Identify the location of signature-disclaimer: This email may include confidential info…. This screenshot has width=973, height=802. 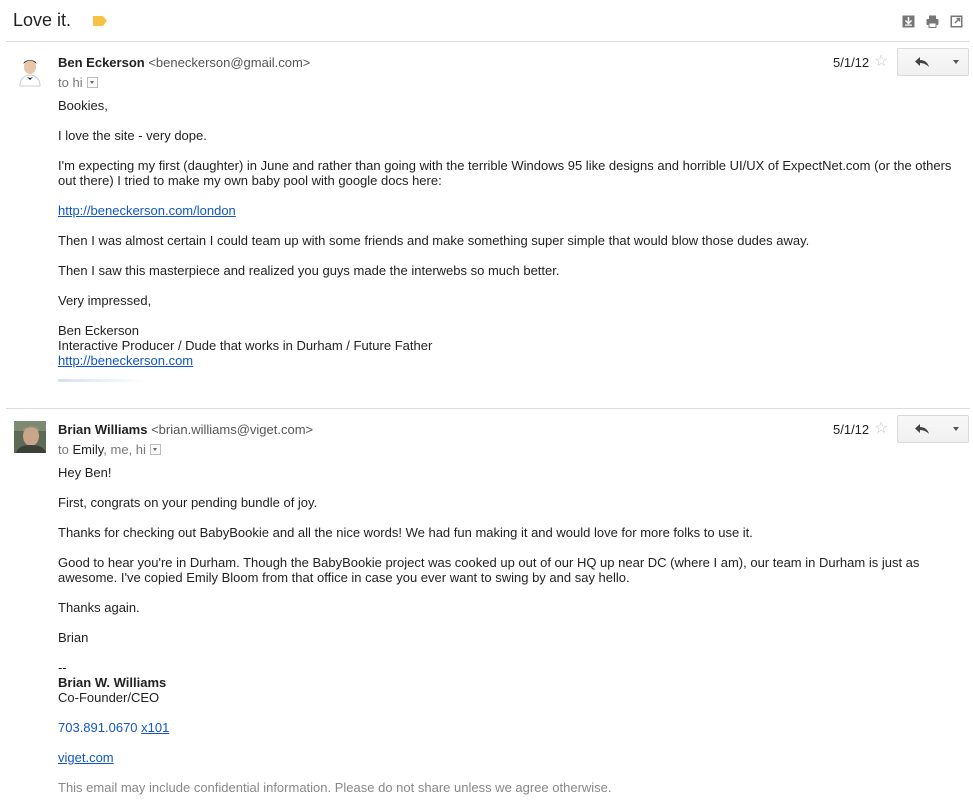
(335, 787).